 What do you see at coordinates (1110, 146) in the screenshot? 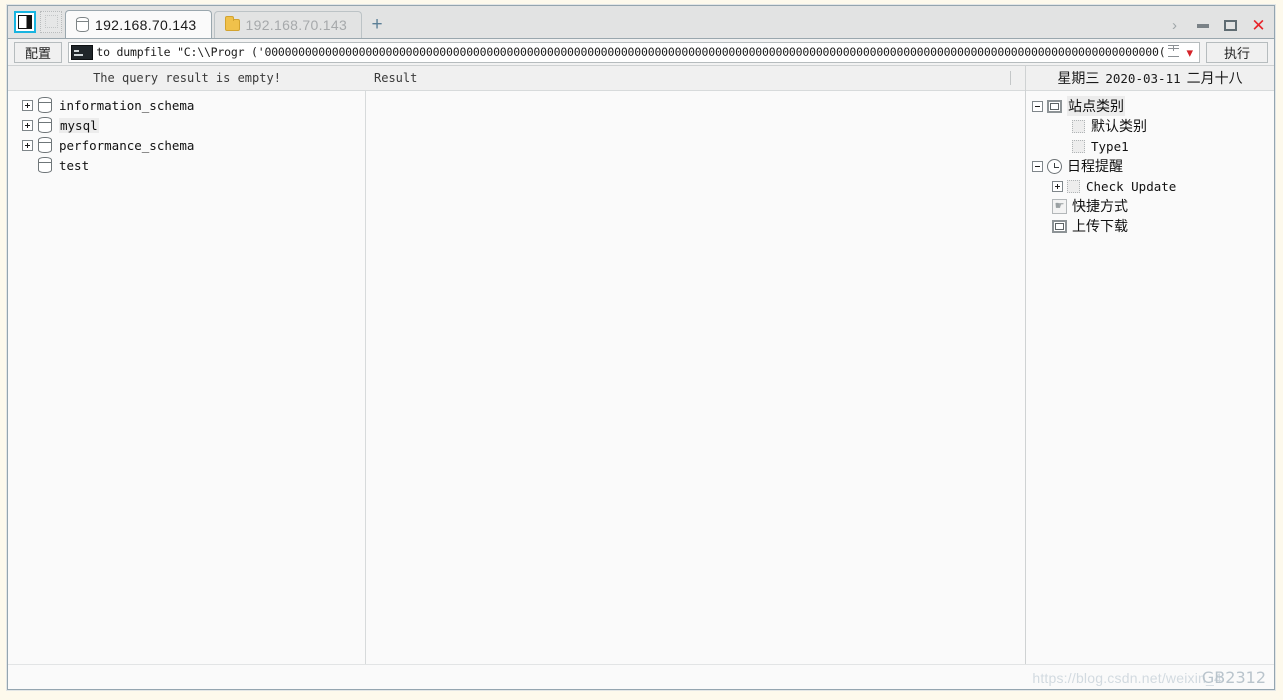
I see `sidebar-item-label: Type1` at bounding box center [1110, 146].